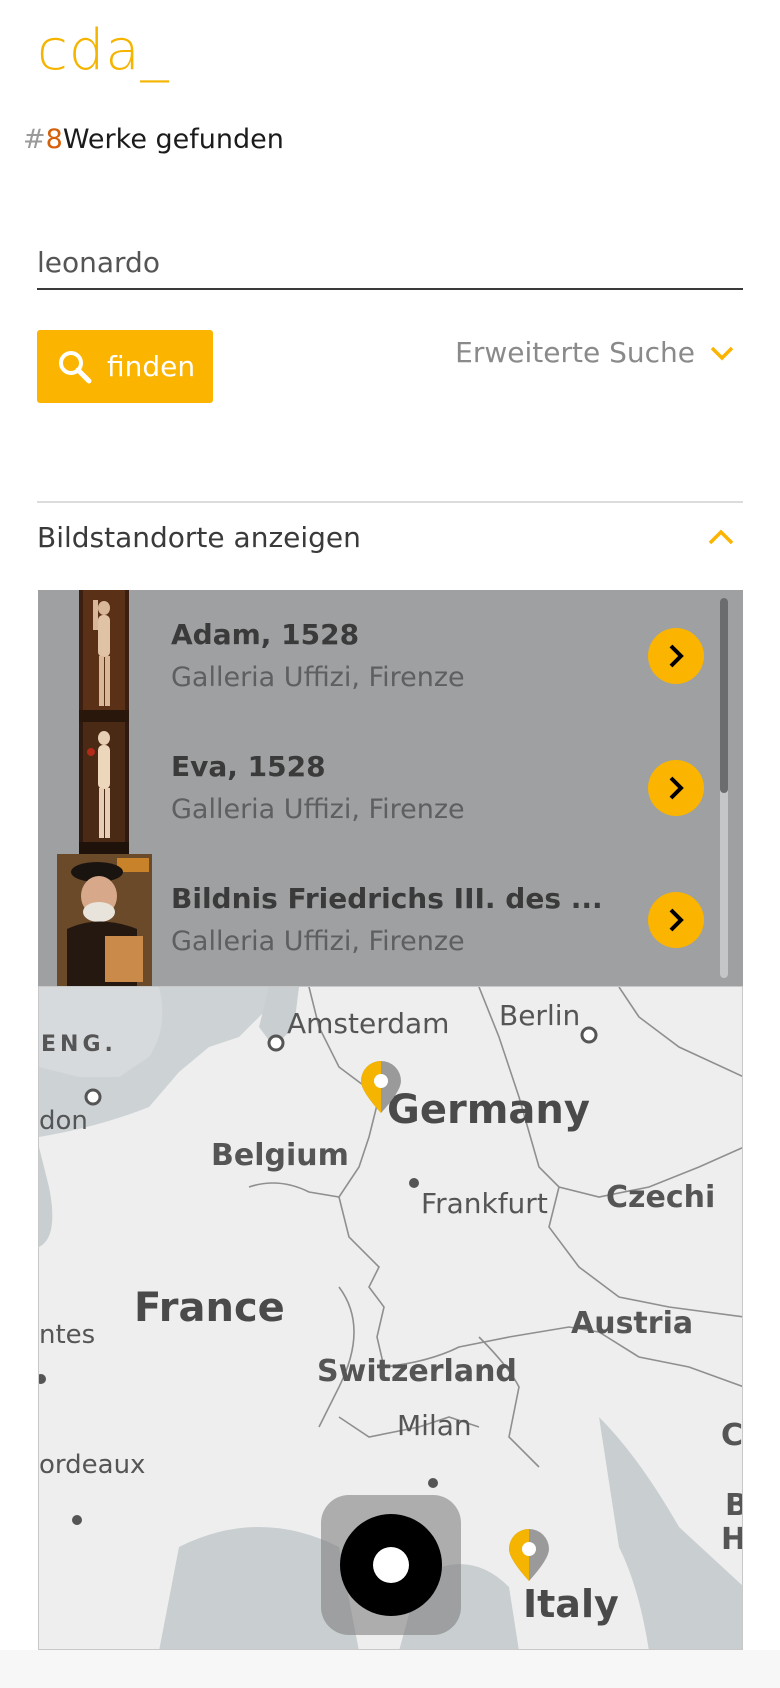 The height and width of the screenshot is (1688, 780). Describe the element at coordinates (732, 1435) in the screenshot. I see `map-label-croatia: Cr` at that location.